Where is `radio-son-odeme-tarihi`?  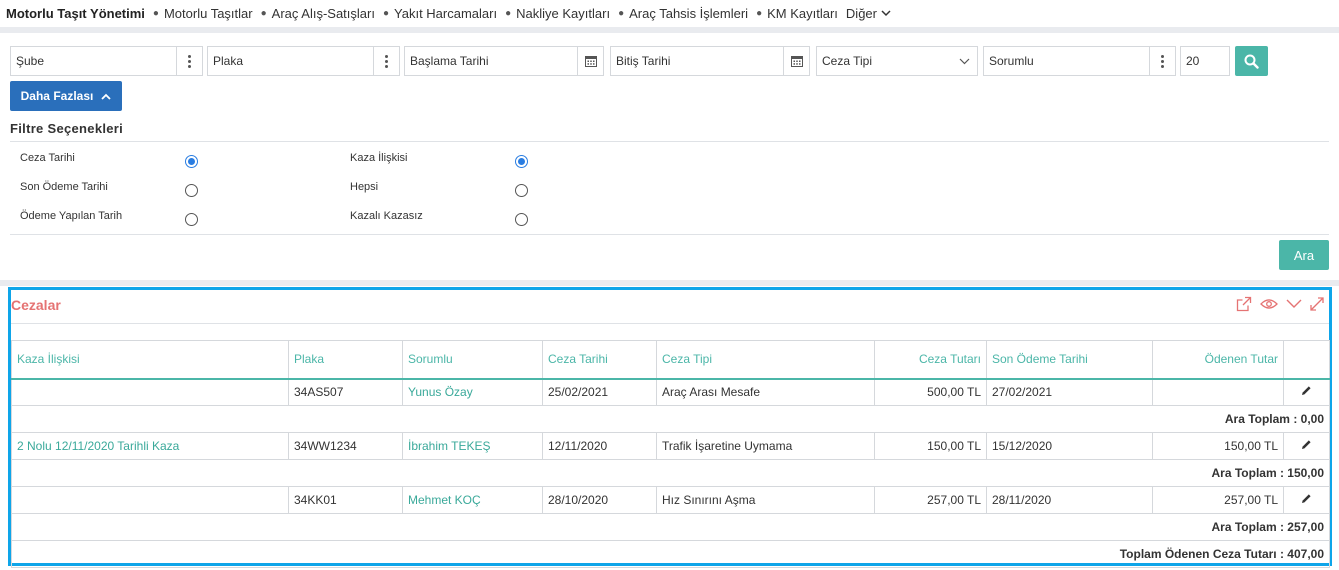 radio-son-odeme-tarihi is located at coordinates (191, 190).